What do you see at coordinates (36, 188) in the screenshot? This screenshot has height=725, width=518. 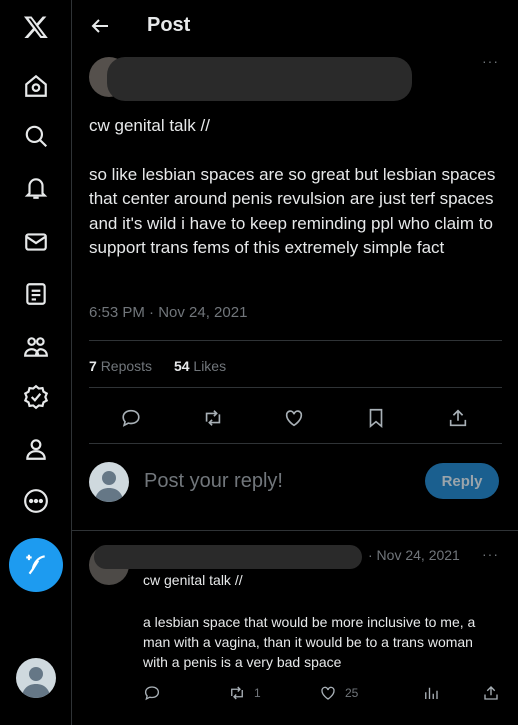 I see `notifications-icon` at bounding box center [36, 188].